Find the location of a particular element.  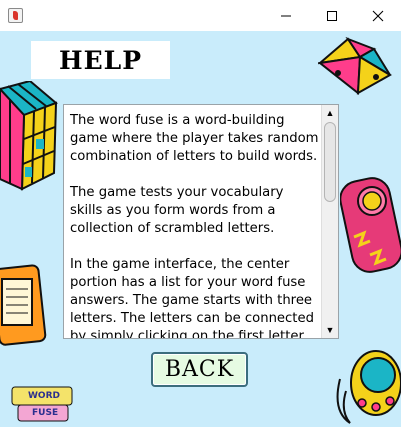

rubiks-cube-icon is located at coordinates (29, 136).